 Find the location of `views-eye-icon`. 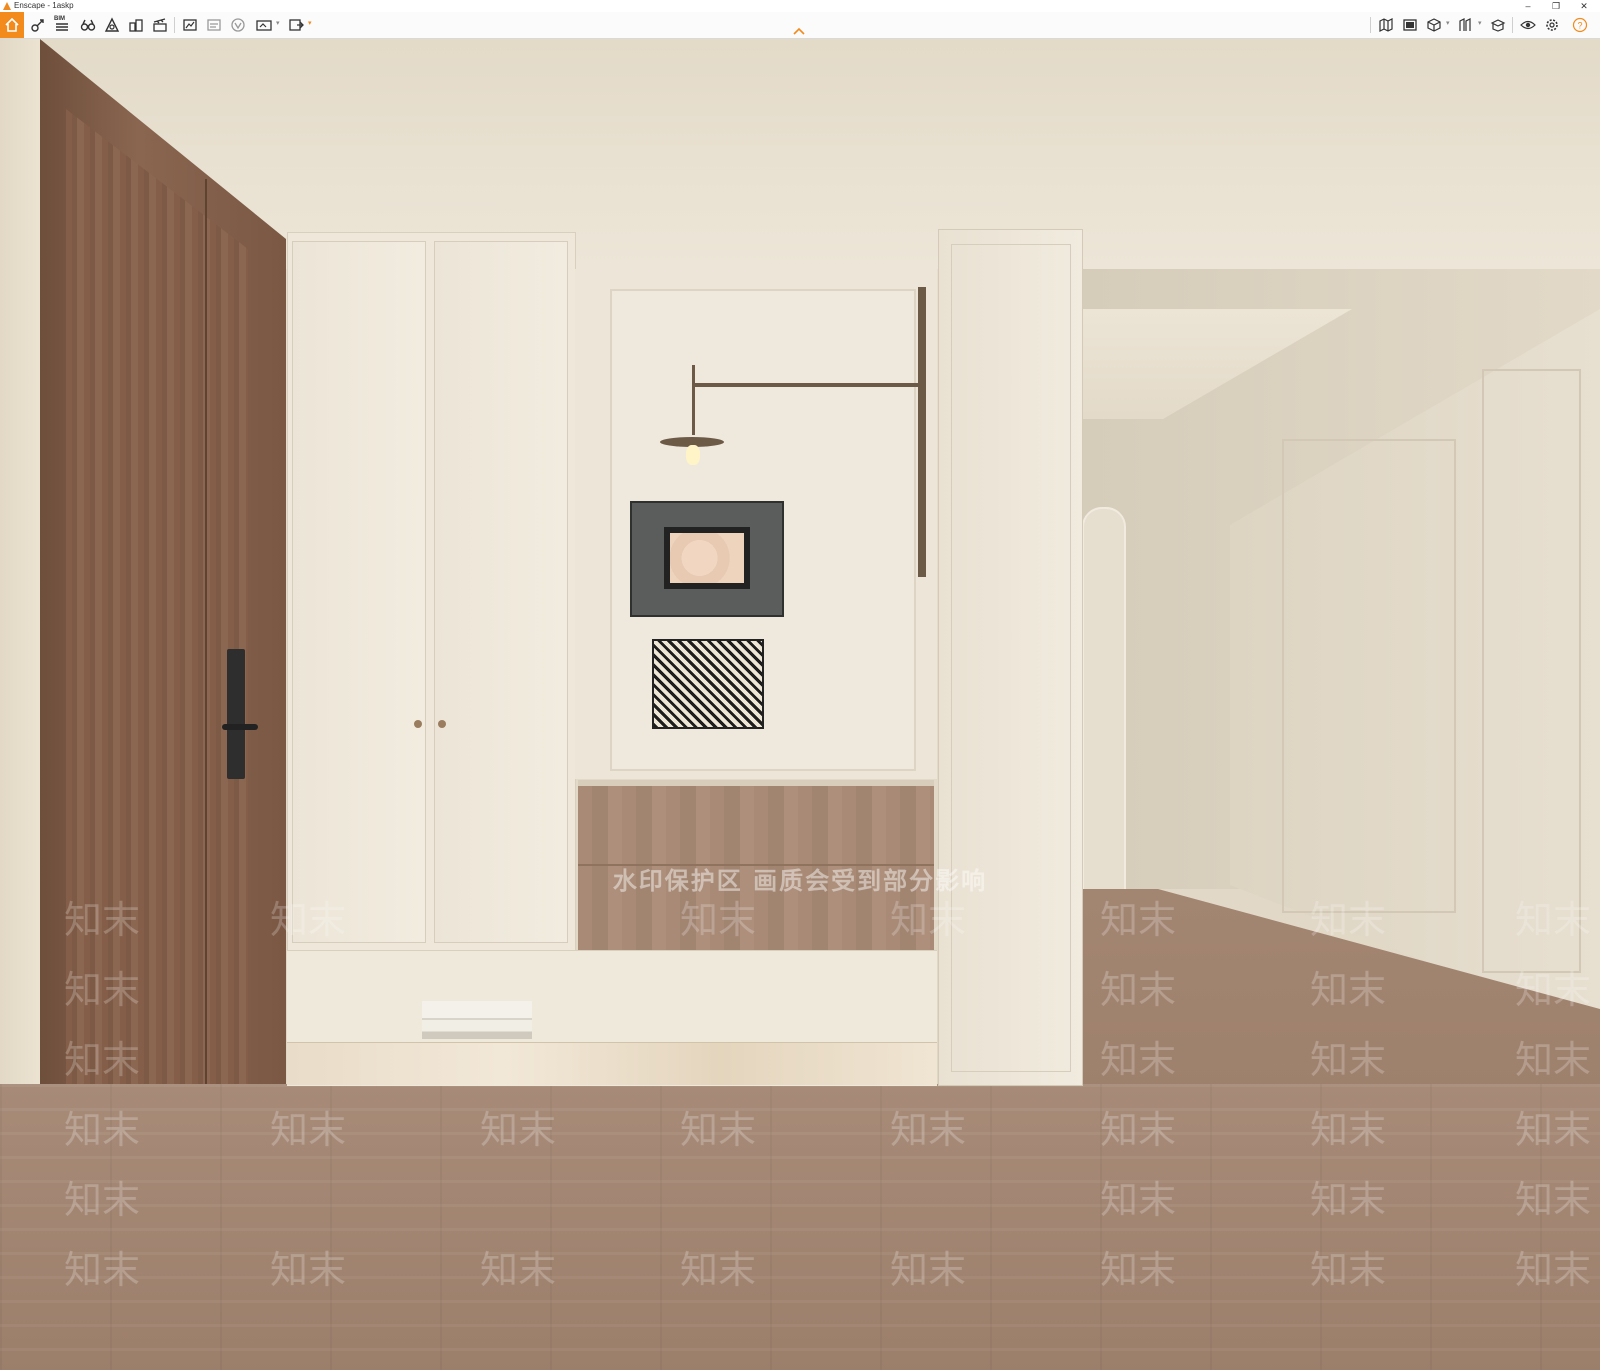

views-eye-icon is located at coordinates (1528, 25).